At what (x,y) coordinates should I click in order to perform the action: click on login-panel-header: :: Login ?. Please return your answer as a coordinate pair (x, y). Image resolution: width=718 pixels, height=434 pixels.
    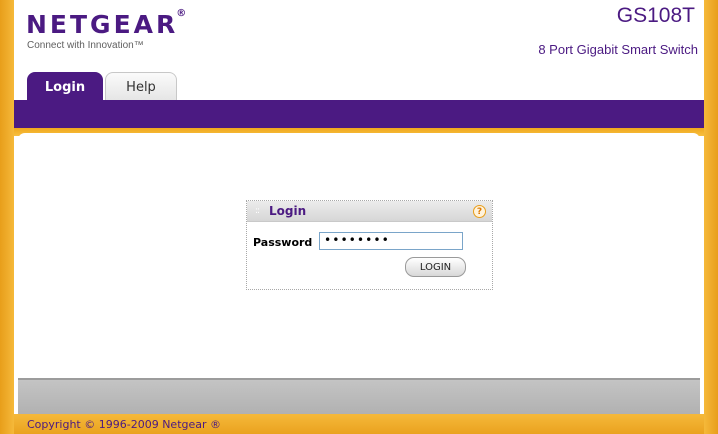
    Looking at the image, I should click on (369, 211).